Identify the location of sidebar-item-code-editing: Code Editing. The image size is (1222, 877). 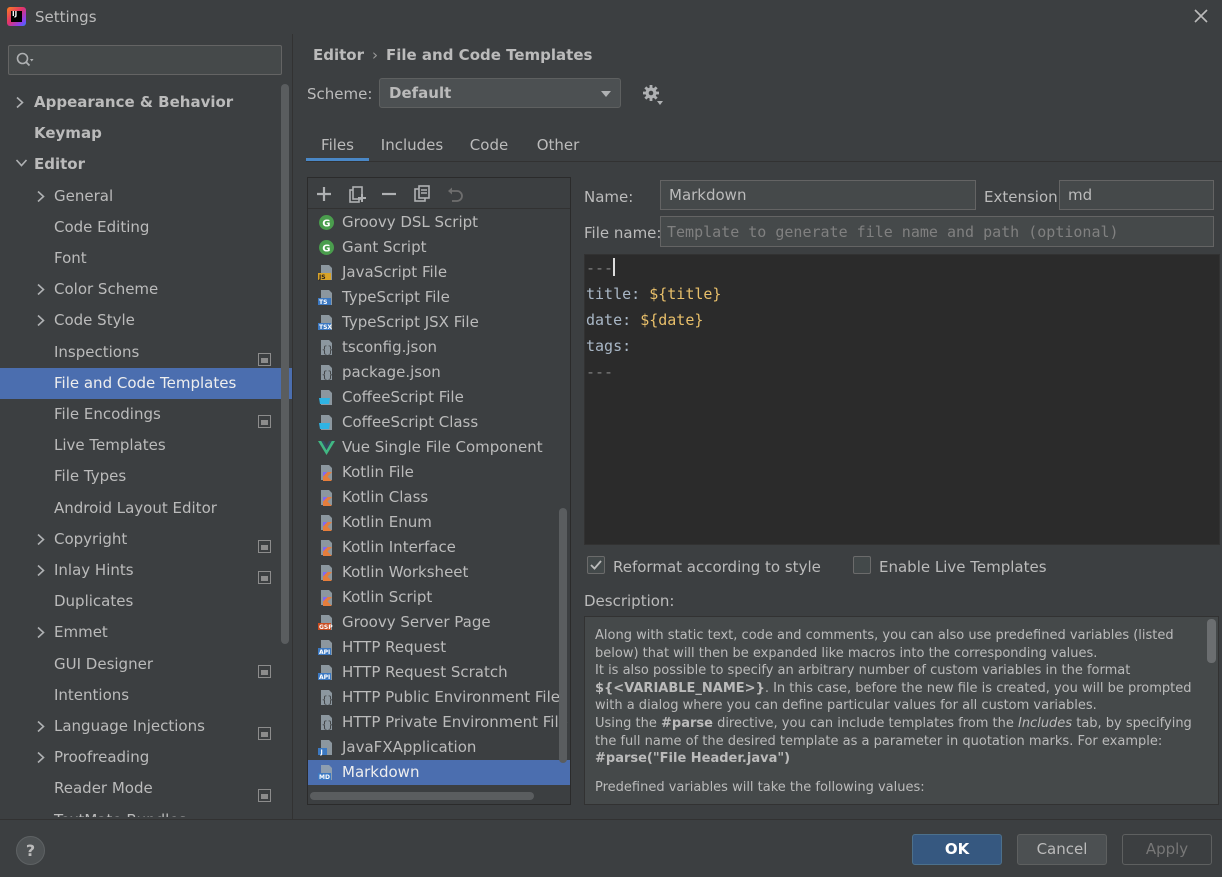
(146, 227).